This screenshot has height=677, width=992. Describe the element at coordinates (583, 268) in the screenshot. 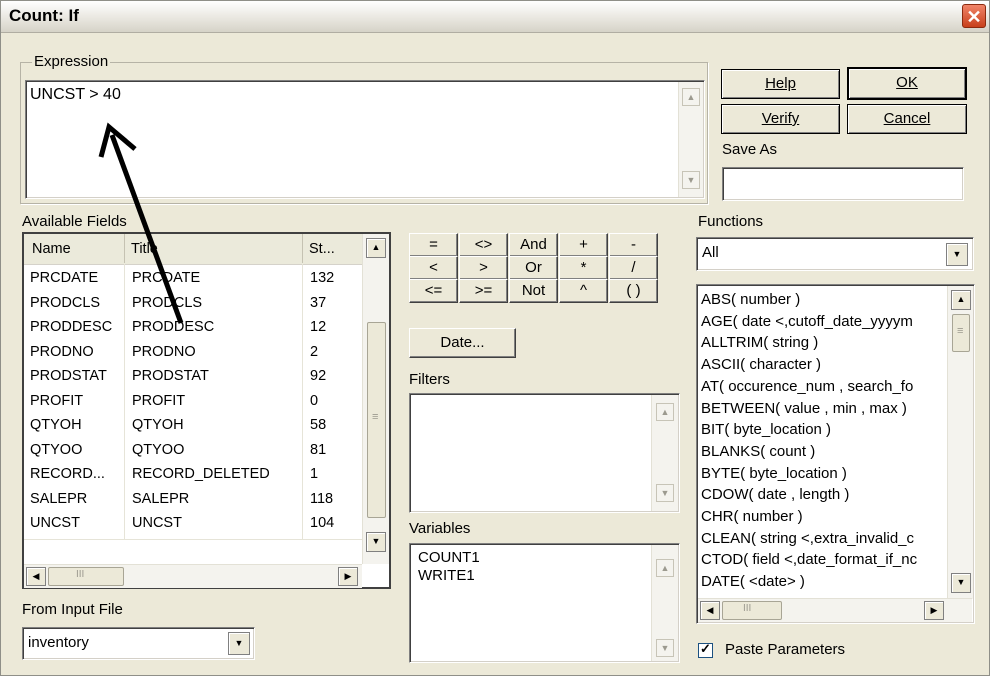

I see `operator-multiply-button: *` at that location.